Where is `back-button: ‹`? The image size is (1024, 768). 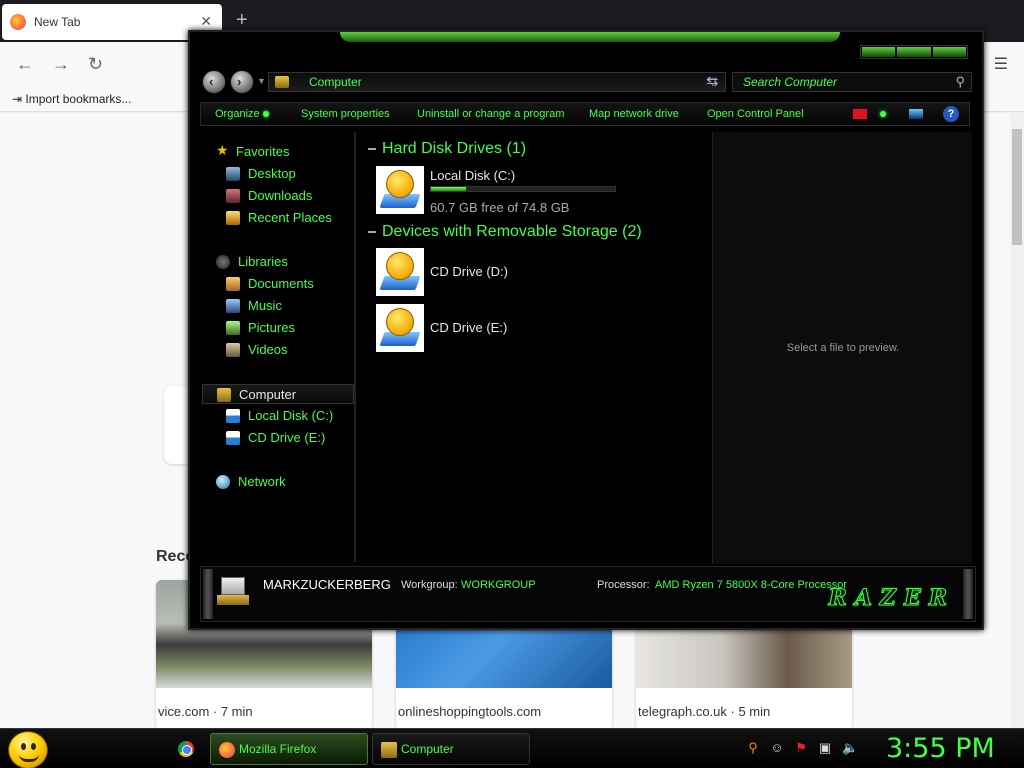 back-button: ‹ is located at coordinates (214, 82).